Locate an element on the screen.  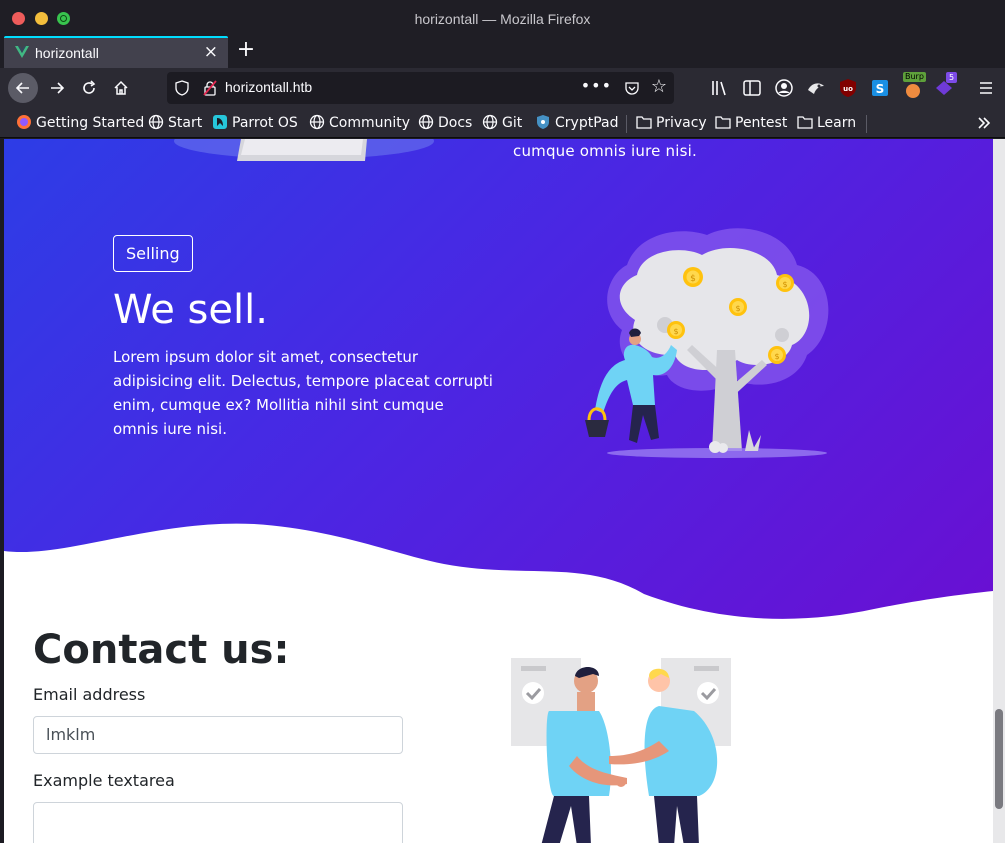
navigation-bar: horizontall.htb ••• ☆ uo S Burp 5 is located at coordinates (502, 88).